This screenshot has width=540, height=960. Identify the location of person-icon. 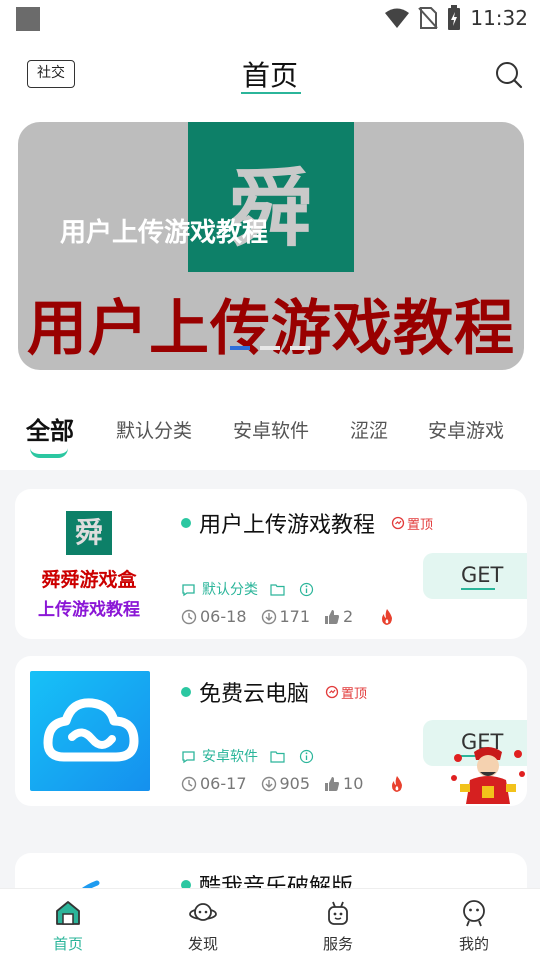
(474, 913).